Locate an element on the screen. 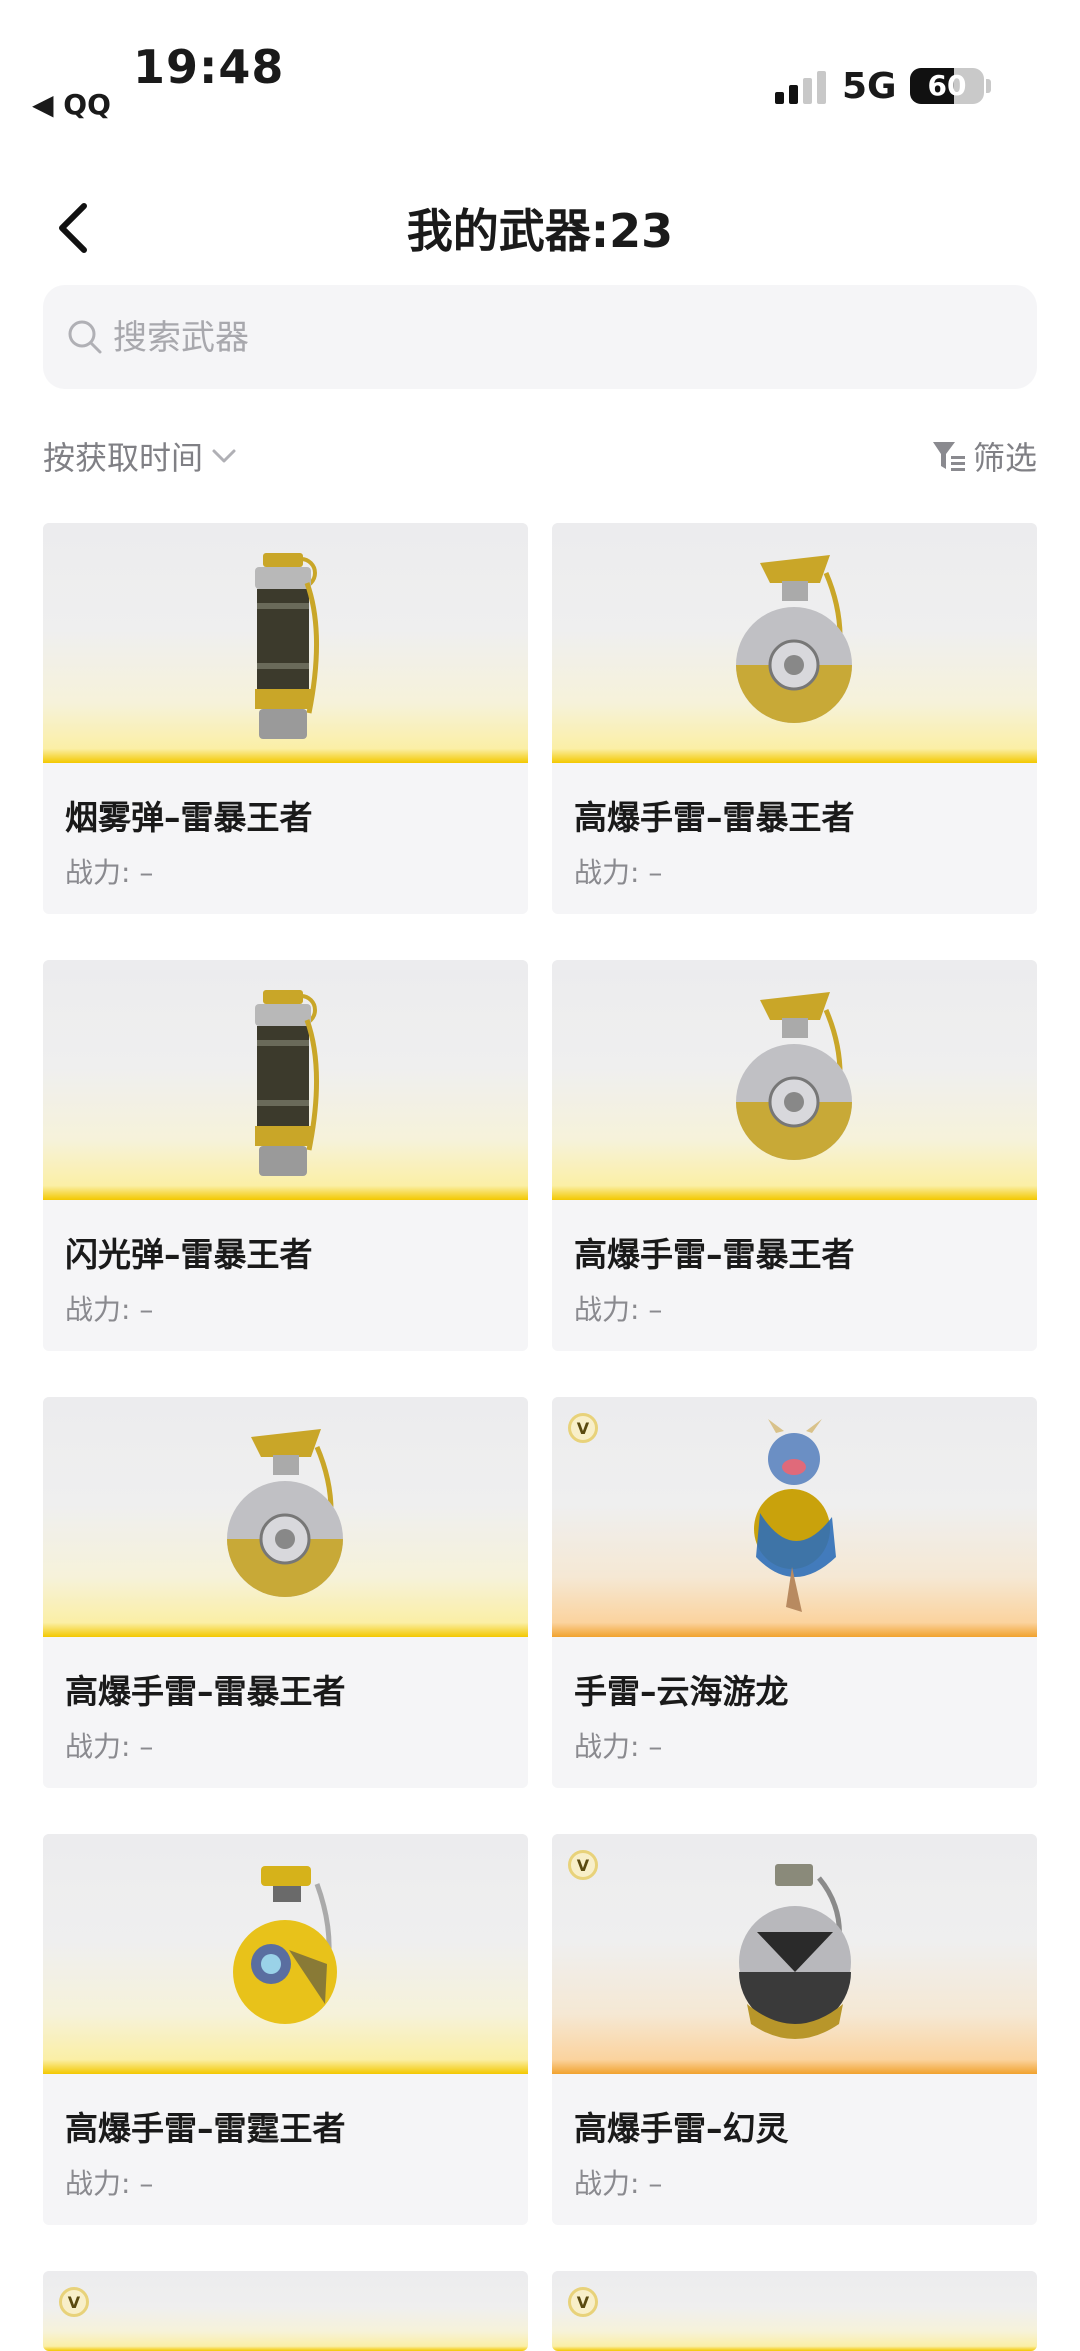  sort-dropdown: 按获取时间 is located at coordinates (141, 456).